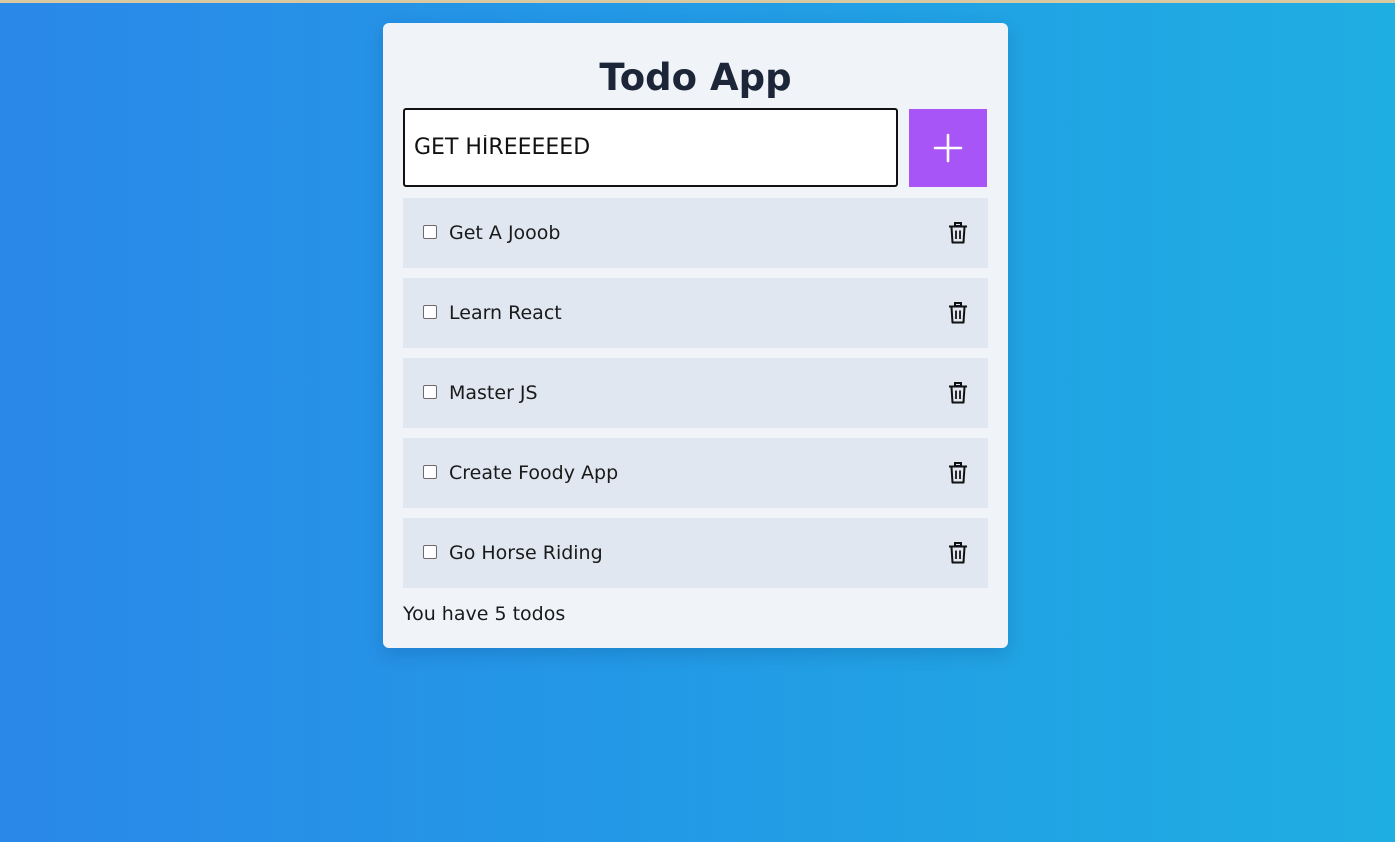  What do you see at coordinates (697, 1) in the screenshot?
I see `window-top-border` at bounding box center [697, 1].